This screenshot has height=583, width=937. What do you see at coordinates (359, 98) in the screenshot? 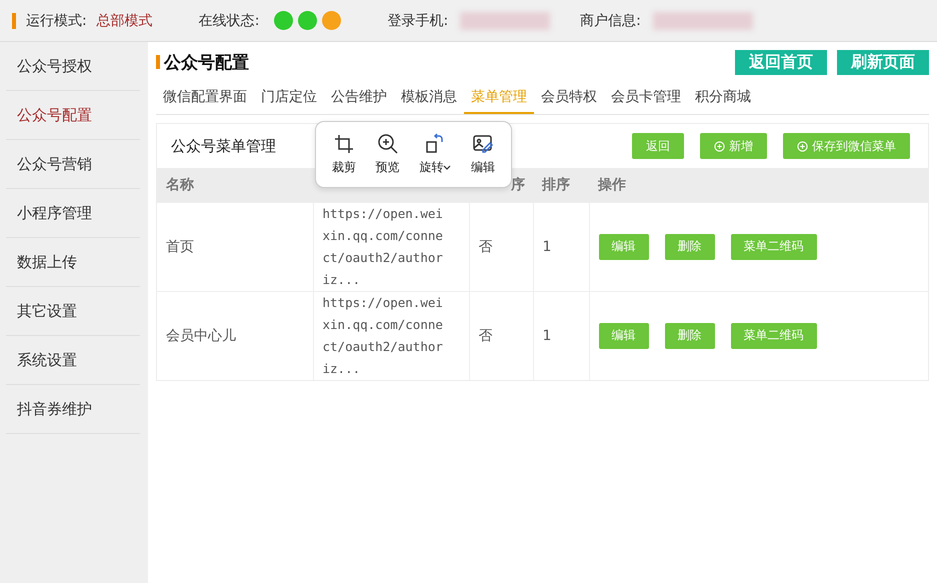
I see `tab: 公告维护` at bounding box center [359, 98].